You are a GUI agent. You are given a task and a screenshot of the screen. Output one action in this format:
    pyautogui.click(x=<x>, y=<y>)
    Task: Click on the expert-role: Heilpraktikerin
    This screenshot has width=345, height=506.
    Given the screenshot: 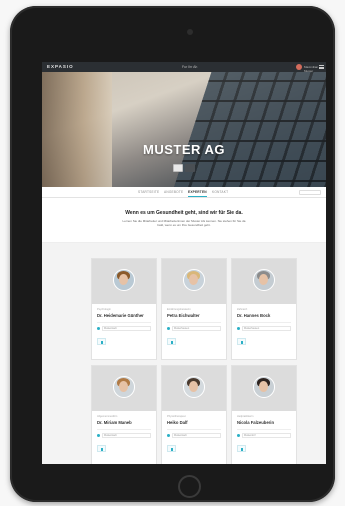 What is the action you would take?
    pyautogui.click(x=245, y=416)
    